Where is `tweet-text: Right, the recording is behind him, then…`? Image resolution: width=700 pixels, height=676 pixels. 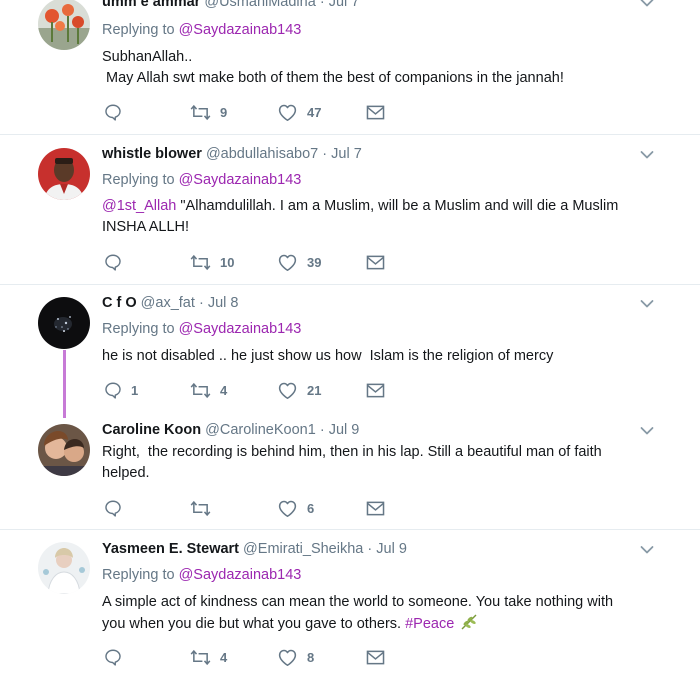 tweet-text: Right, the recording is behind him, then… is located at coordinates (387, 463).